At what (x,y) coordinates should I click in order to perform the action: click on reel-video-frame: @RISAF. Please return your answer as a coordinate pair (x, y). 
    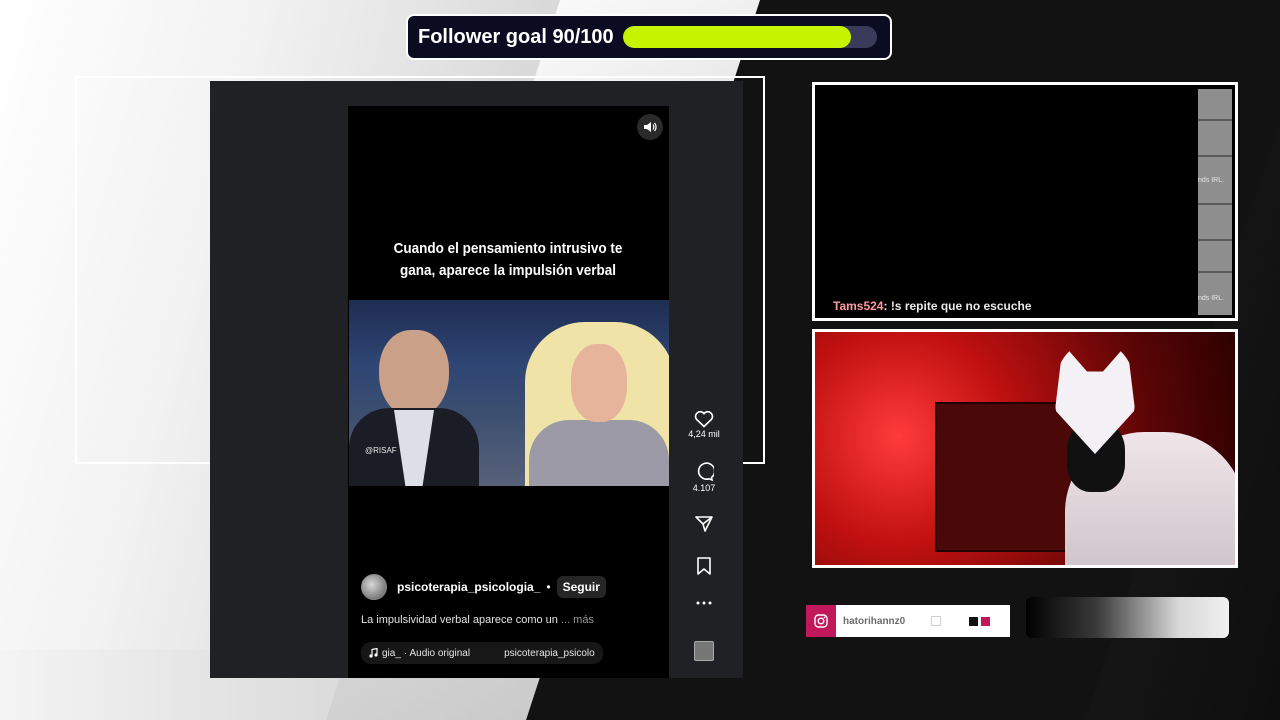
    Looking at the image, I should click on (509, 393).